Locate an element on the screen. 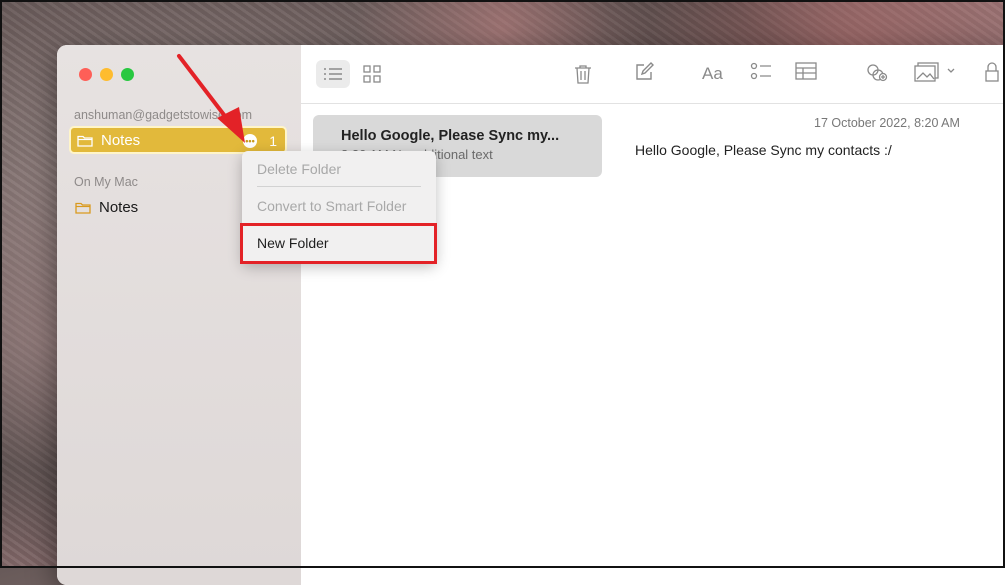  trash-icon is located at coordinates (583, 74).